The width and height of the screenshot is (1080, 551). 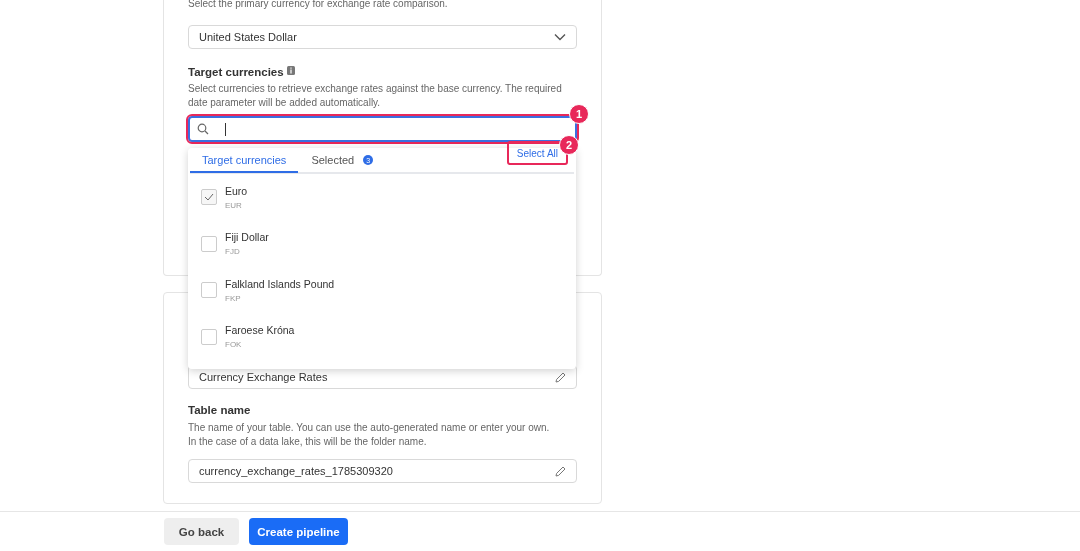 What do you see at coordinates (280, 283) in the screenshot?
I see `currency-name: Falkland Islands Pound` at bounding box center [280, 283].